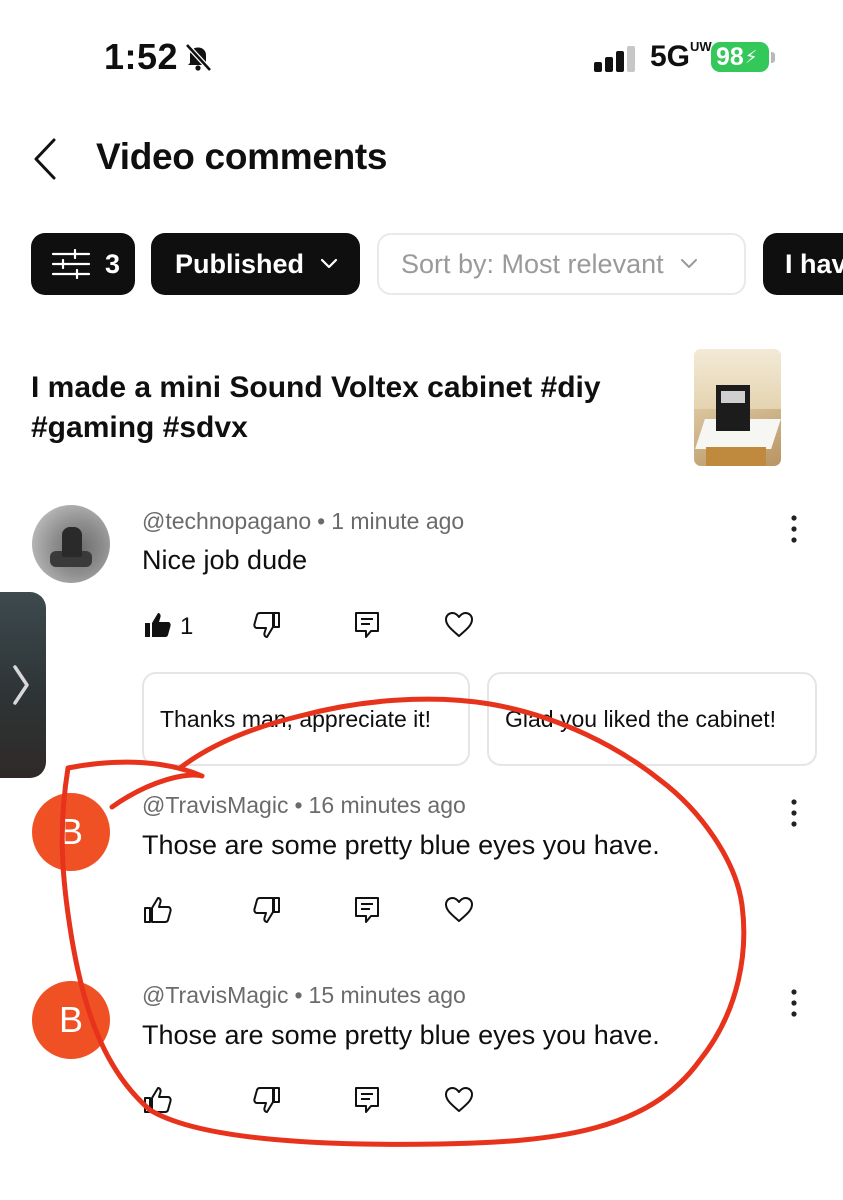  I want to click on comment-time: 15 minutes ago, so click(387, 995).